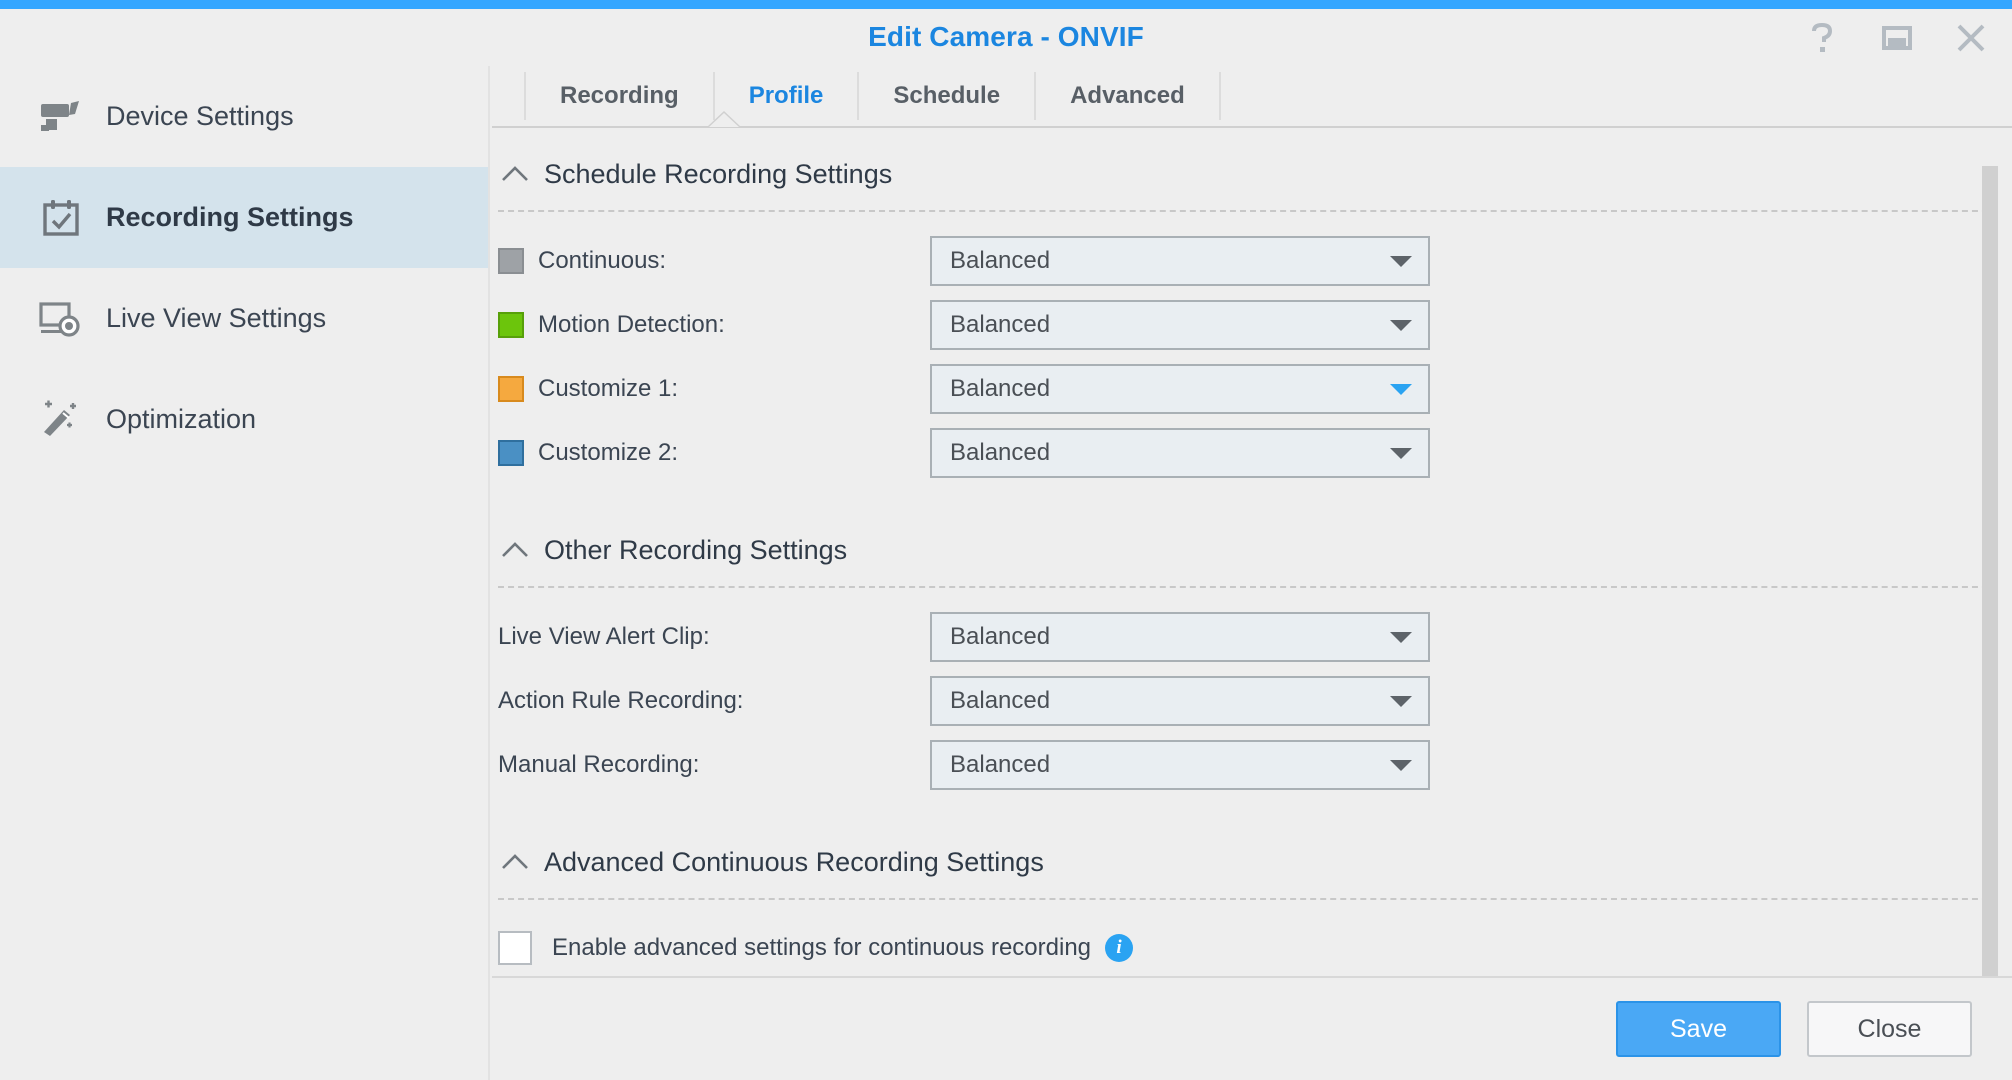 The width and height of the screenshot is (2012, 1080). Describe the element at coordinates (511, 325) in the screenshot. I see `color-swatch-motion-detection` at that location.